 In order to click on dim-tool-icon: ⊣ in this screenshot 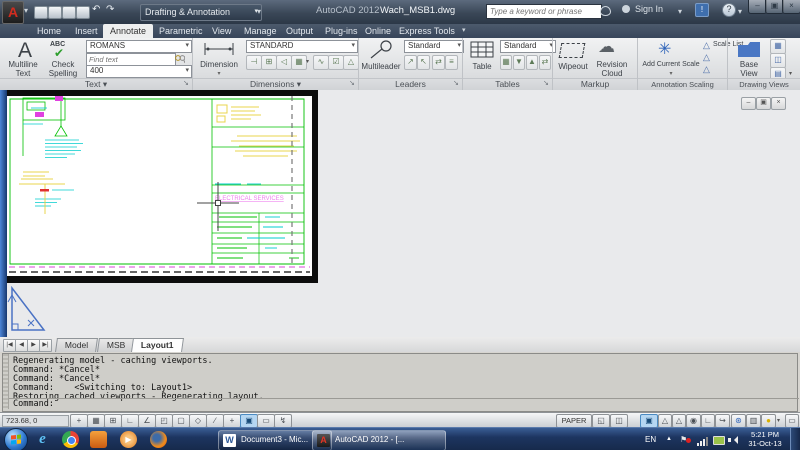, I will do `click(254, 62)`.